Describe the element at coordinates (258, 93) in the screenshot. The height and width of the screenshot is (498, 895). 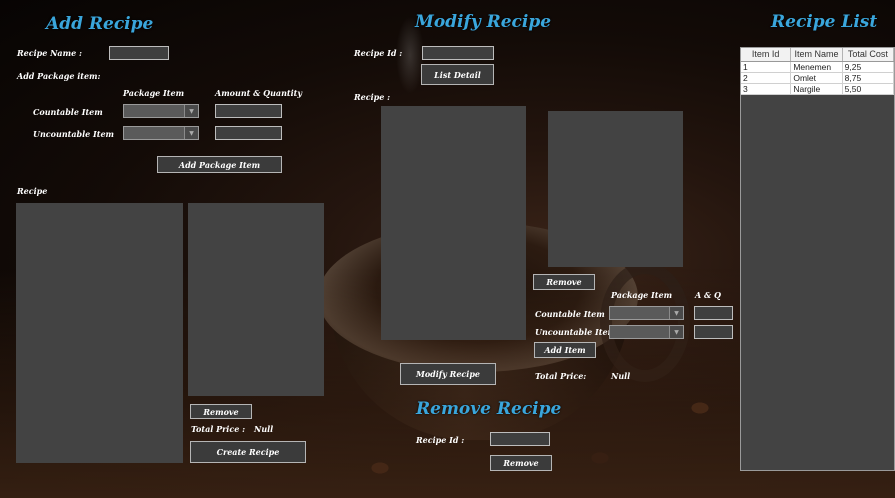
I see `amount-quantity-header: Amount & Quantity` at that location.